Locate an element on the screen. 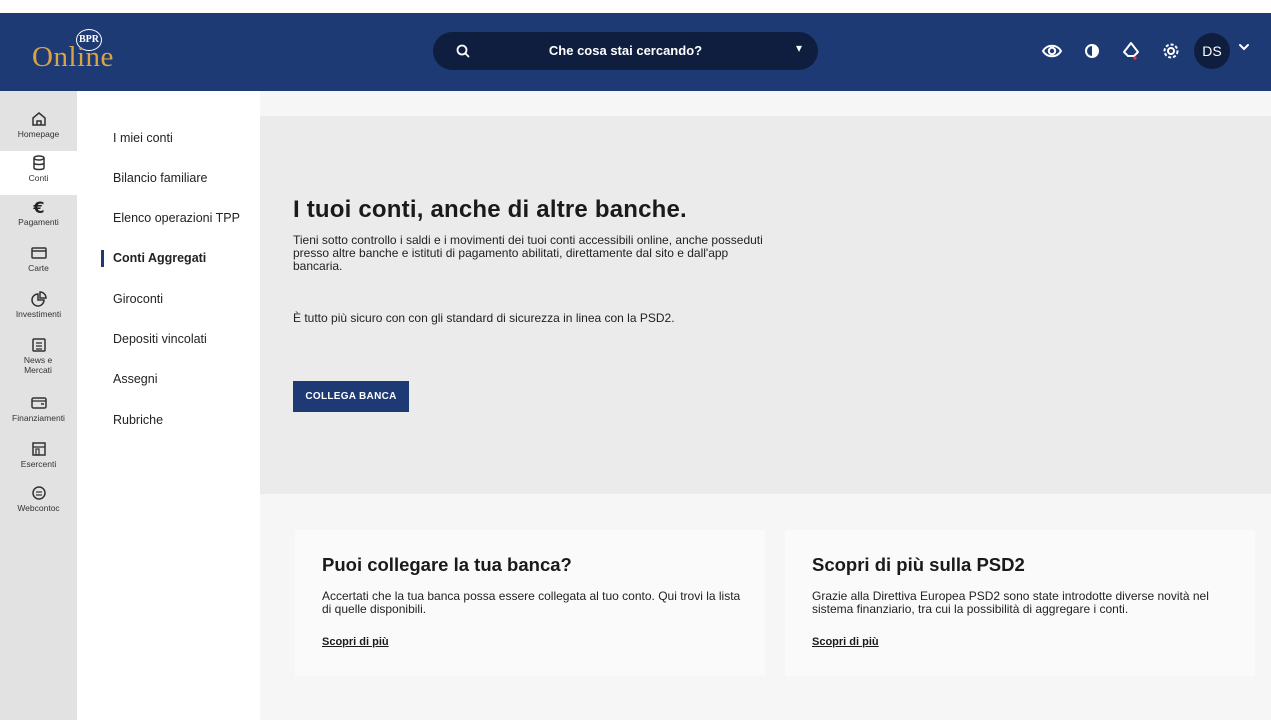 The height and width of the screenshot is (720, 1271). card-title: Puoi collegare la tua banca? is located at coordinates (447, 564).